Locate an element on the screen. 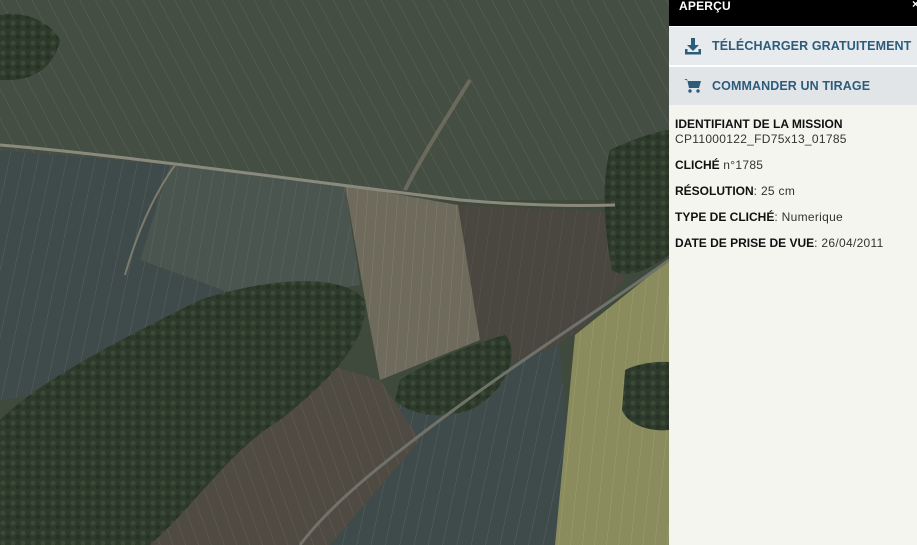 This screenshot has width=917, height=545. order-print-button: COMMANDER UN TIRAGE is located at coordinates (793, 85).